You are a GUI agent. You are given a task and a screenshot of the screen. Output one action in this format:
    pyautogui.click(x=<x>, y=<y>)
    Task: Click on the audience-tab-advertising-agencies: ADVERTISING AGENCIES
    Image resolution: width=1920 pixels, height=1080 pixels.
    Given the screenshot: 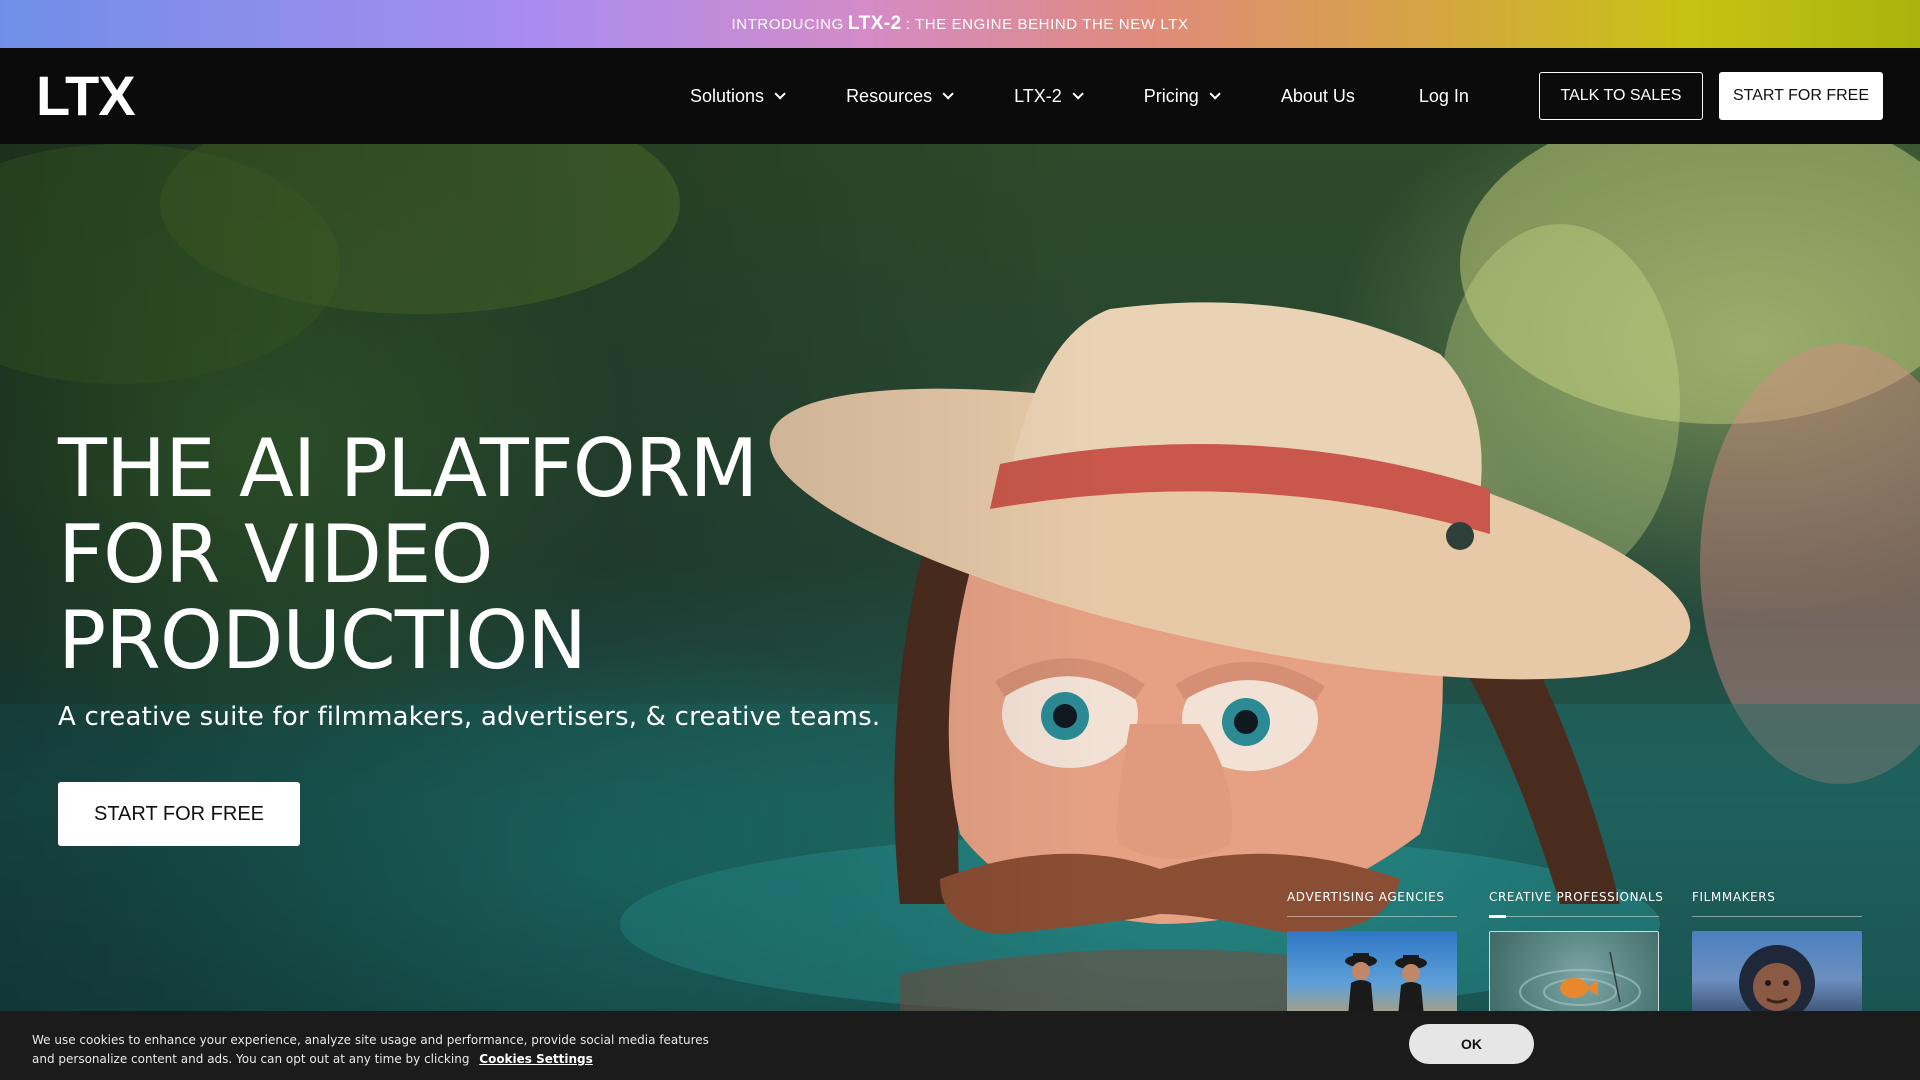 What is the action you would take?
    pyautogui.click(x=1372, y=958)
    